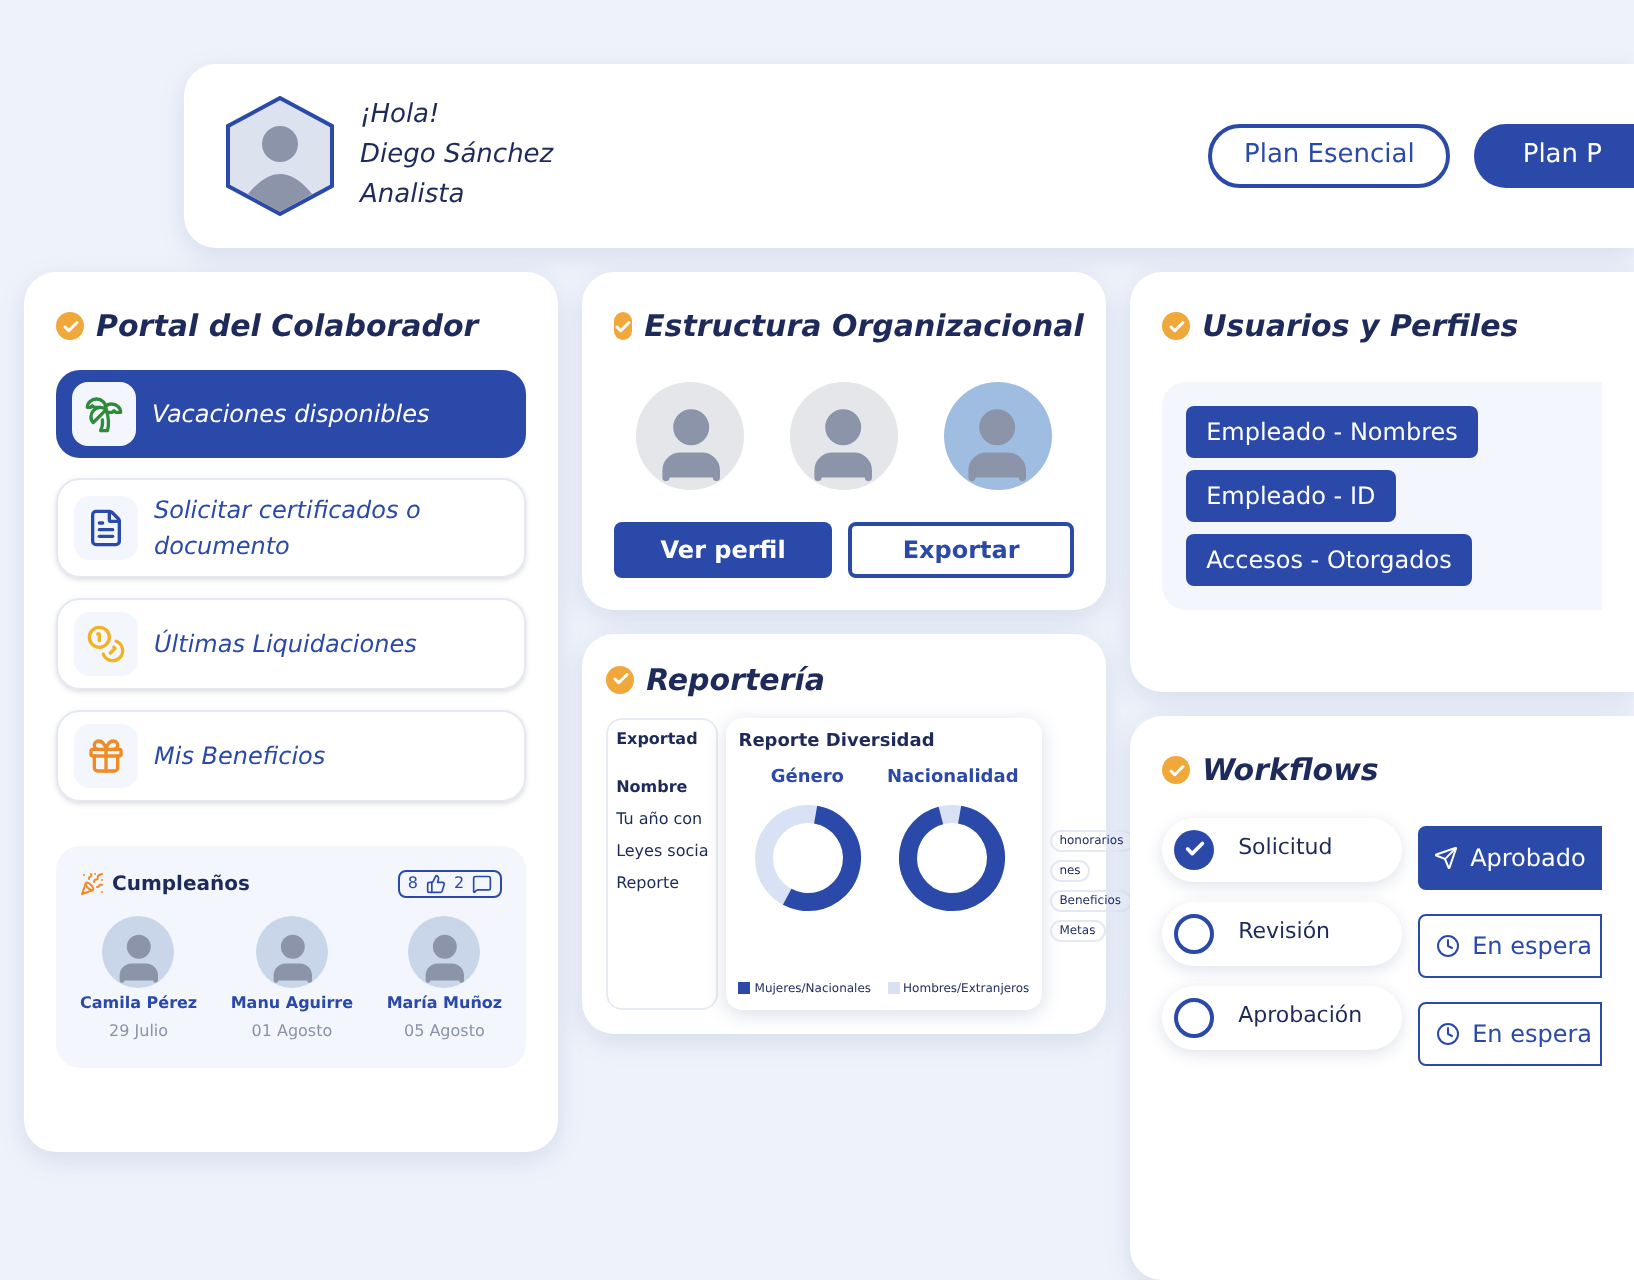  I want to click on workflow-step: Solicitud, so click(1282, 849).